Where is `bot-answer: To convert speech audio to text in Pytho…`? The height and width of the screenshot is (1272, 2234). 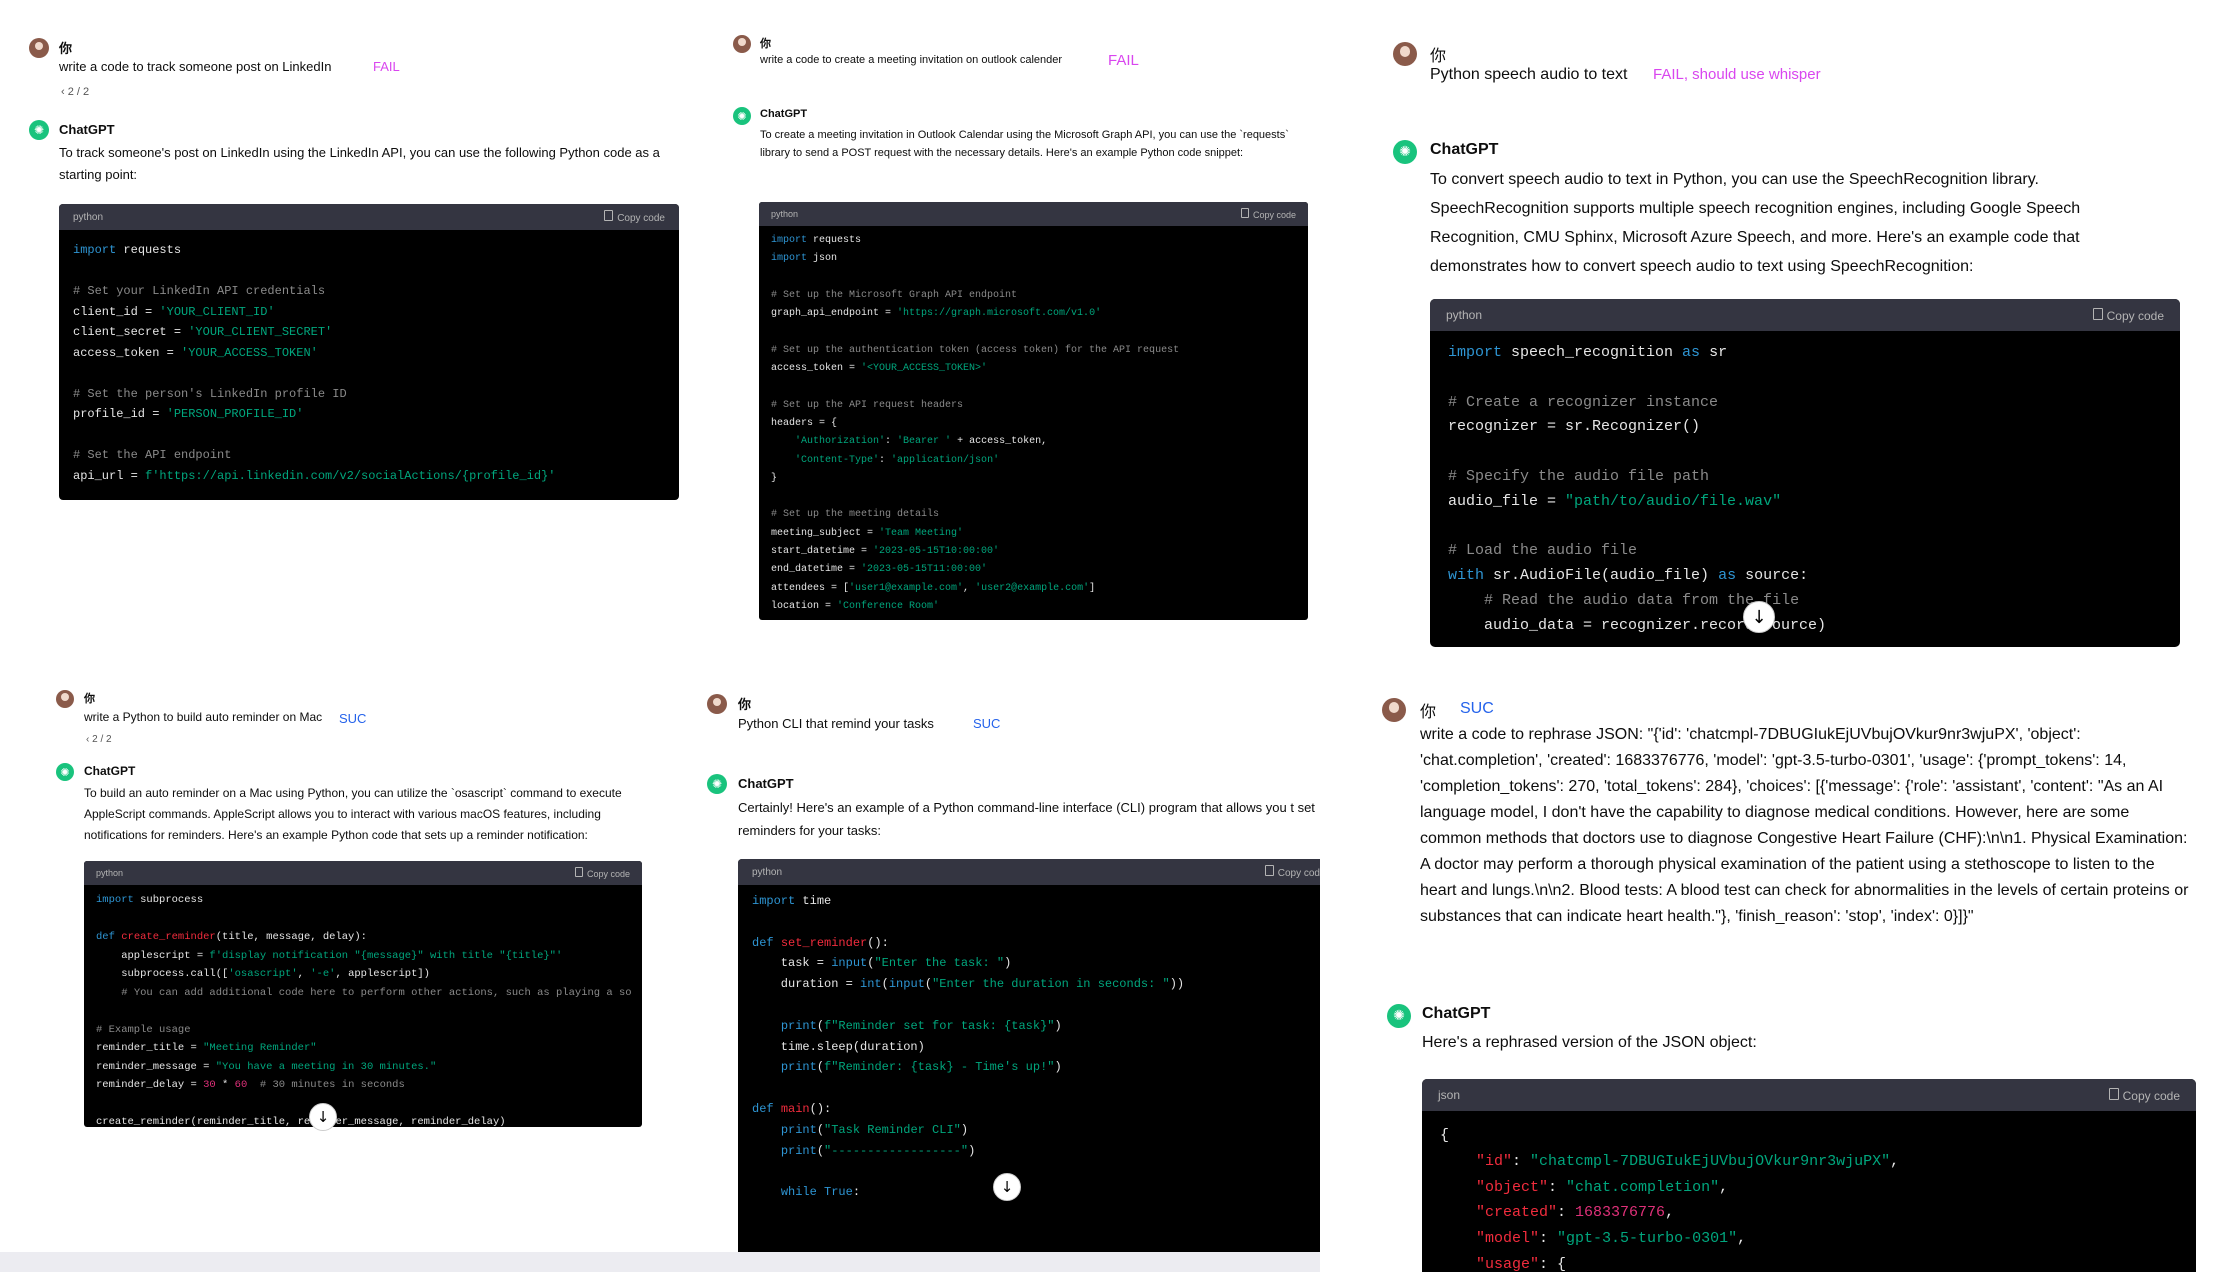 bot-answer: To convert speech audio to text in Pytho… is located at coordinates (1755, 223).